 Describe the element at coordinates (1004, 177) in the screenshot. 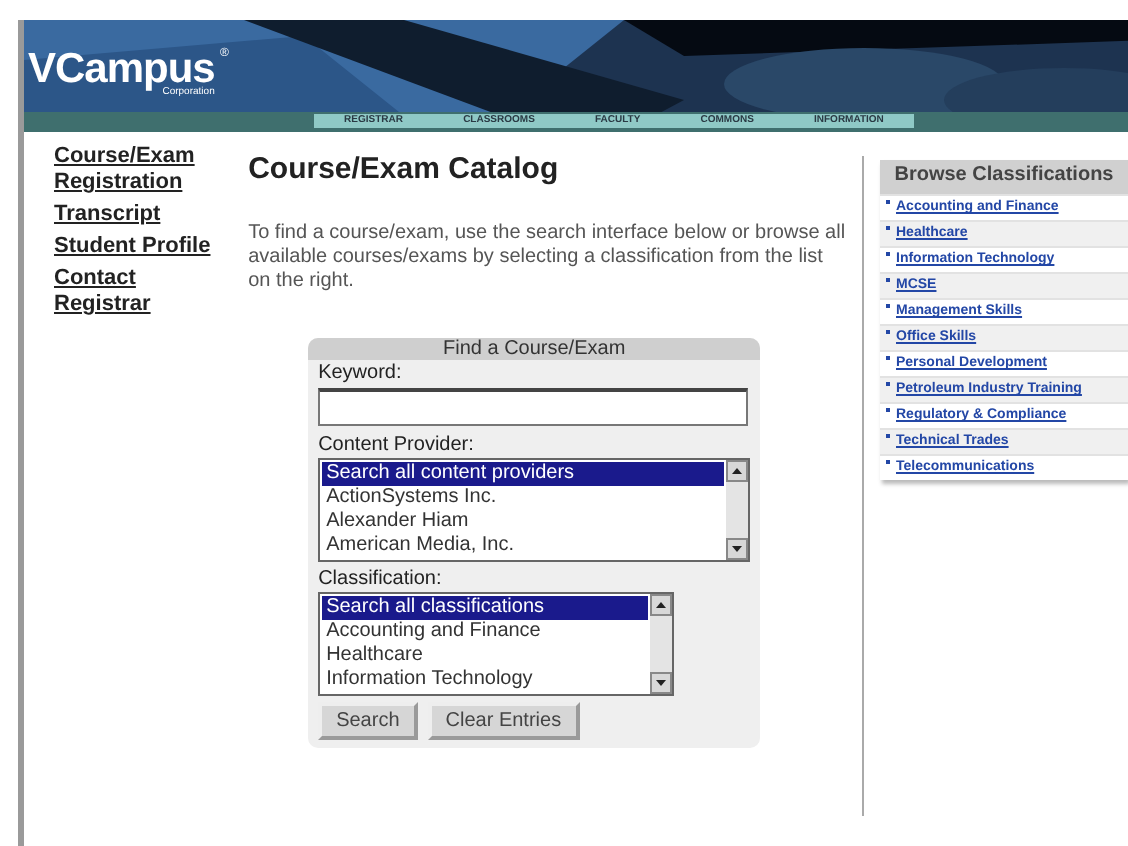

I see `panel-title: Browse Classifications` at that location.